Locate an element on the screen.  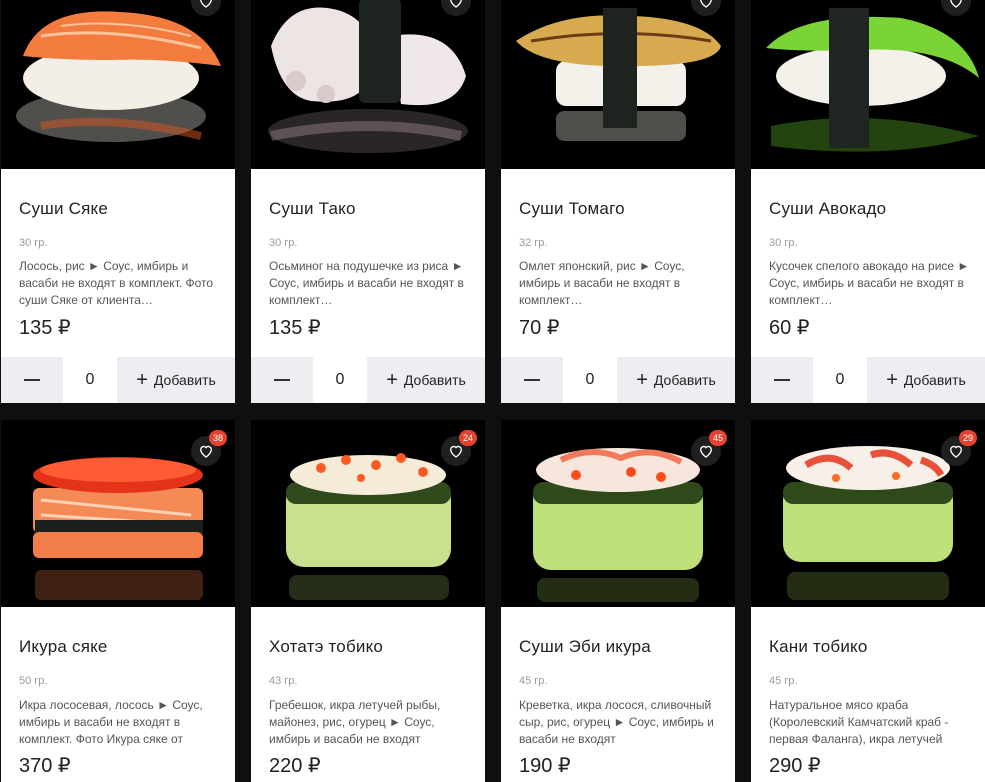
product-title: Суши Авокадо is located at coordinates (828, 208).